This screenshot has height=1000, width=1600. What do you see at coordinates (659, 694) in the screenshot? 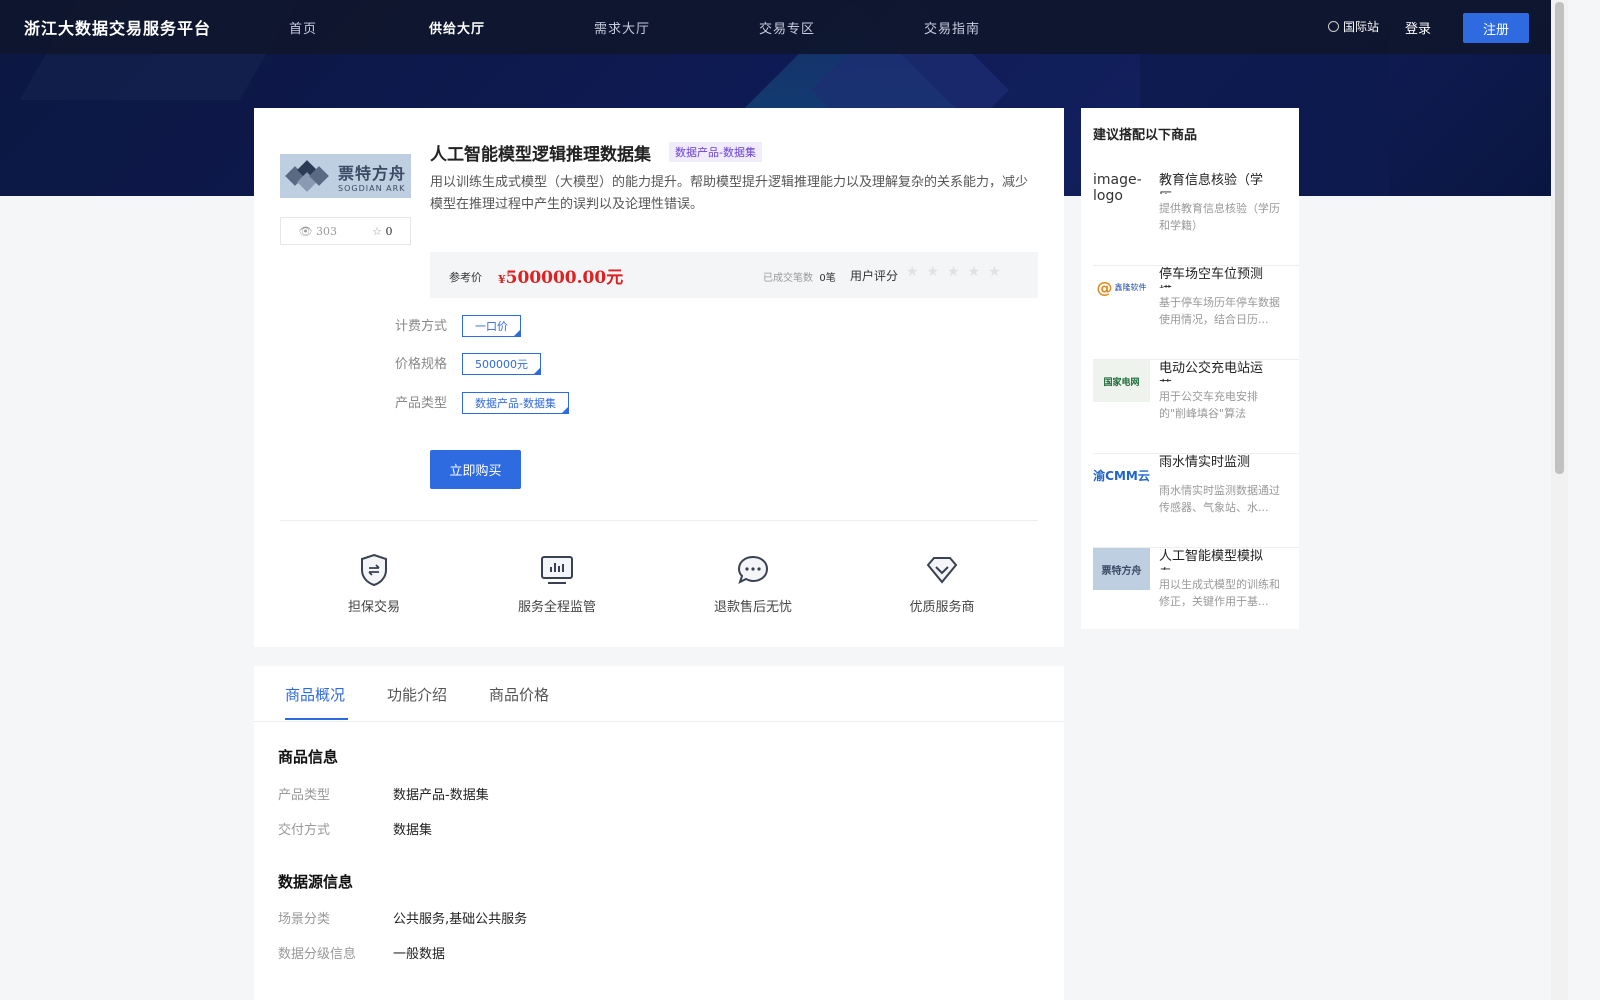
I see `detail-tabs: 商品概况 功能介绍 商品价格` at bounding box center [659, 694].